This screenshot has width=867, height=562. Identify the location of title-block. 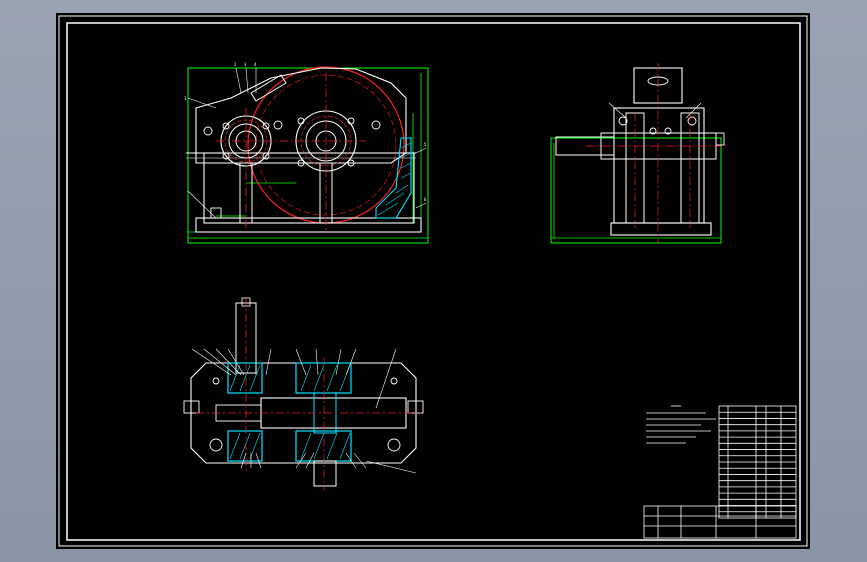
(720, 522).